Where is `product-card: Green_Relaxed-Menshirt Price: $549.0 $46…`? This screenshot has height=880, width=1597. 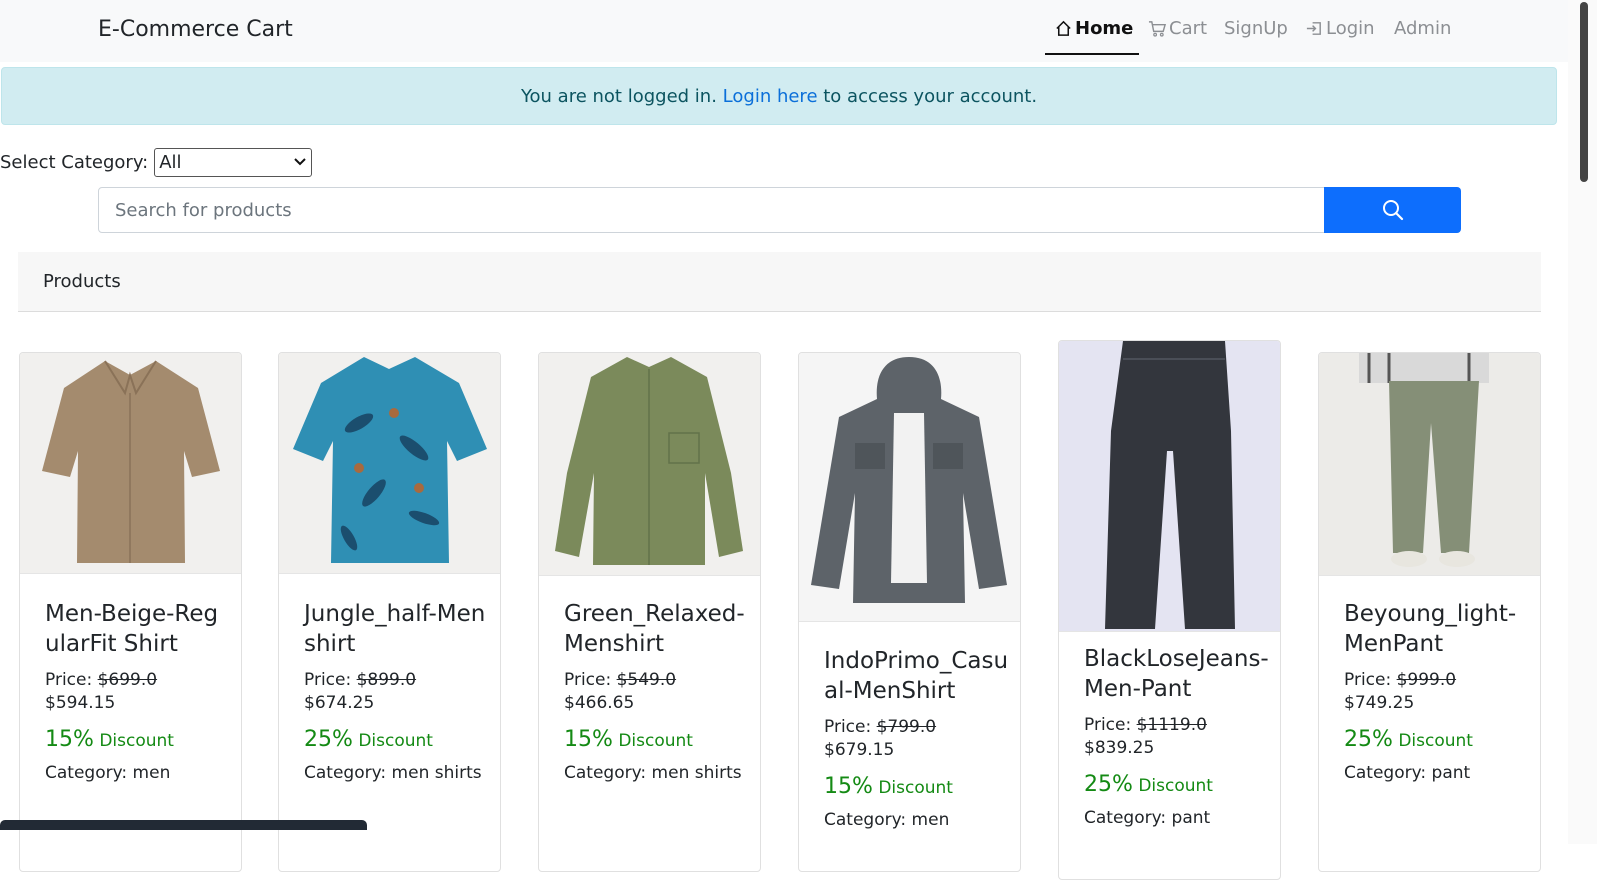 product-card: Green_Relaxed-Menshirt Price: $549.0 $46… is located at coordinates (649, 612).